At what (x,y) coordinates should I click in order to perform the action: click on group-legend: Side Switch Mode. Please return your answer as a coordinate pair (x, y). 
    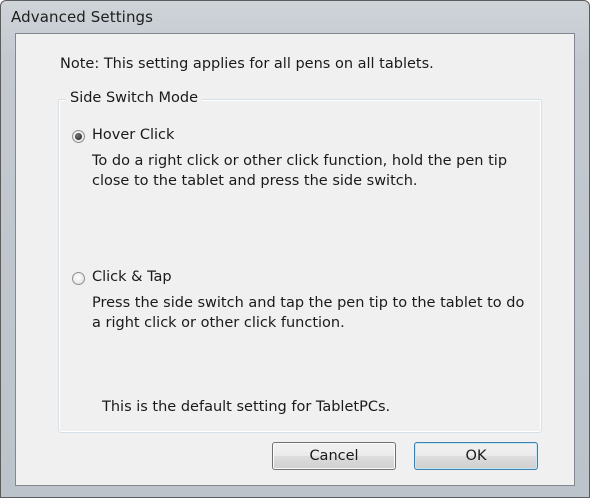
    Looking at the image, I should click on (134, 98).